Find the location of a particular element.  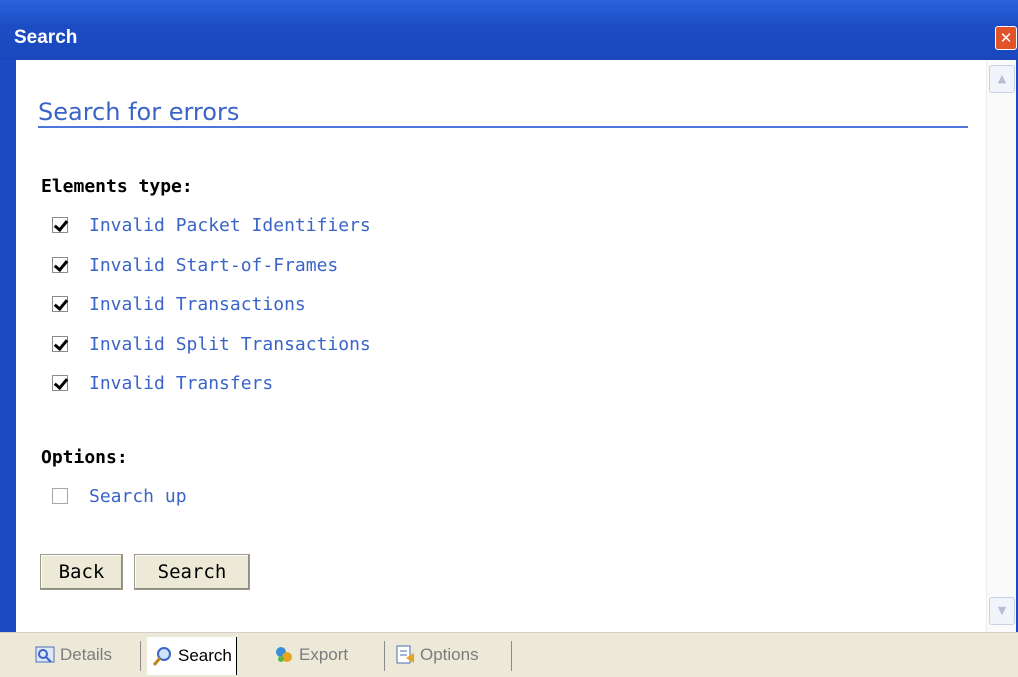

scroll-down-arrow-icon: ▼ is located at coordinates (1002, 611).